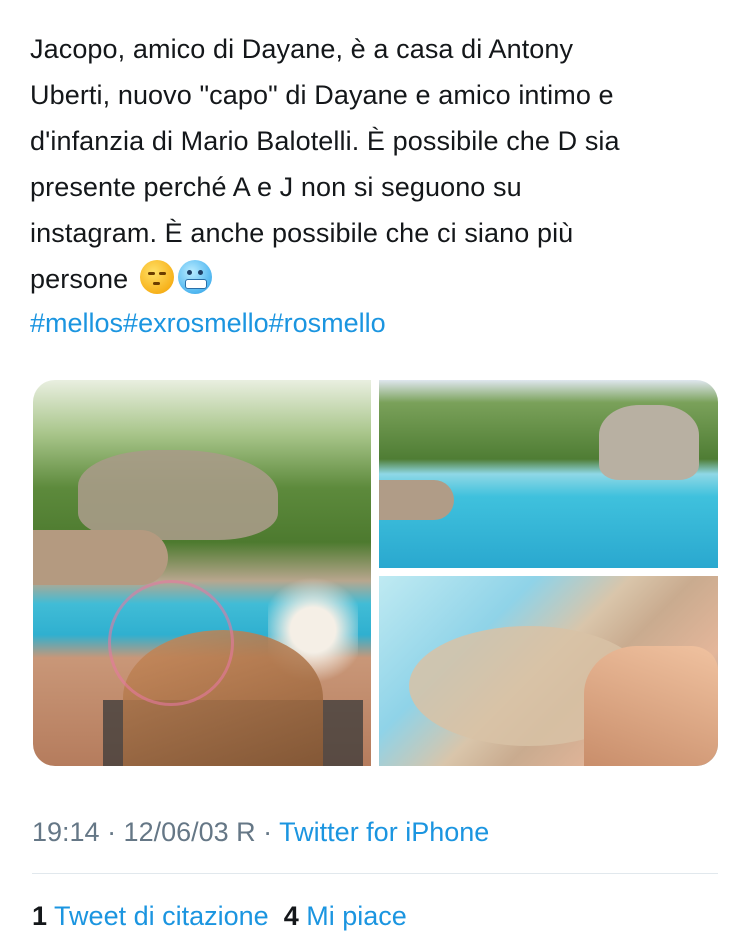 The height and width of the screenshot is (936, 750). Describe the element at coordinates (40, 916) in the screenshot. I see `quote-count: 1` at that location.